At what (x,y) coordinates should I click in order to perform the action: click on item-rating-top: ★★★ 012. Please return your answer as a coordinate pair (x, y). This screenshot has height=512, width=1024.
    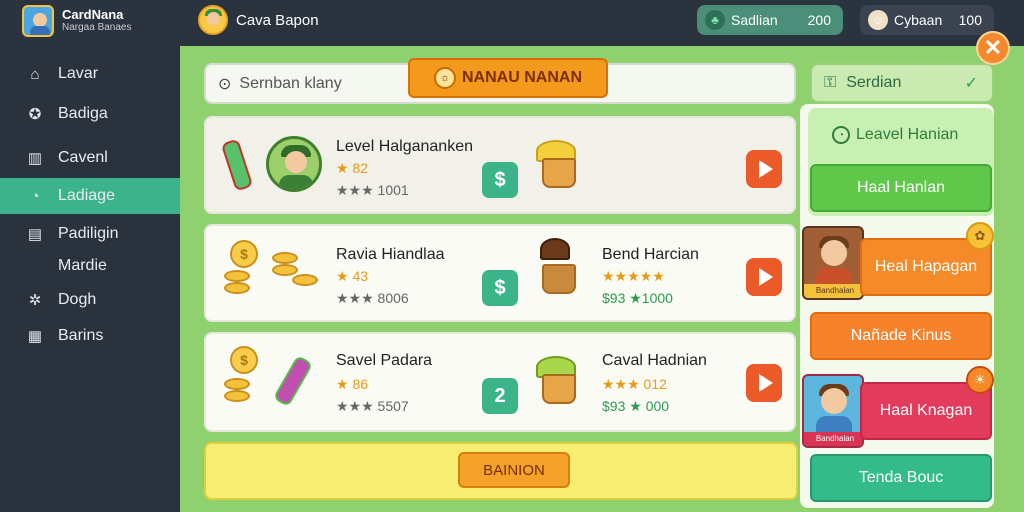
    Looking at the image, I should click on (634, 384).